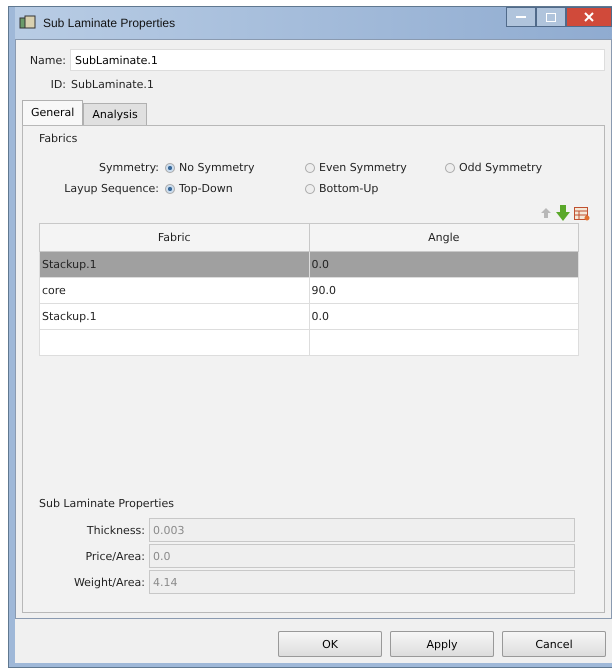  What do you see at coordinates (28, 23) in the screenshot?
I see `app-icon` at bounding box center [28, 23].